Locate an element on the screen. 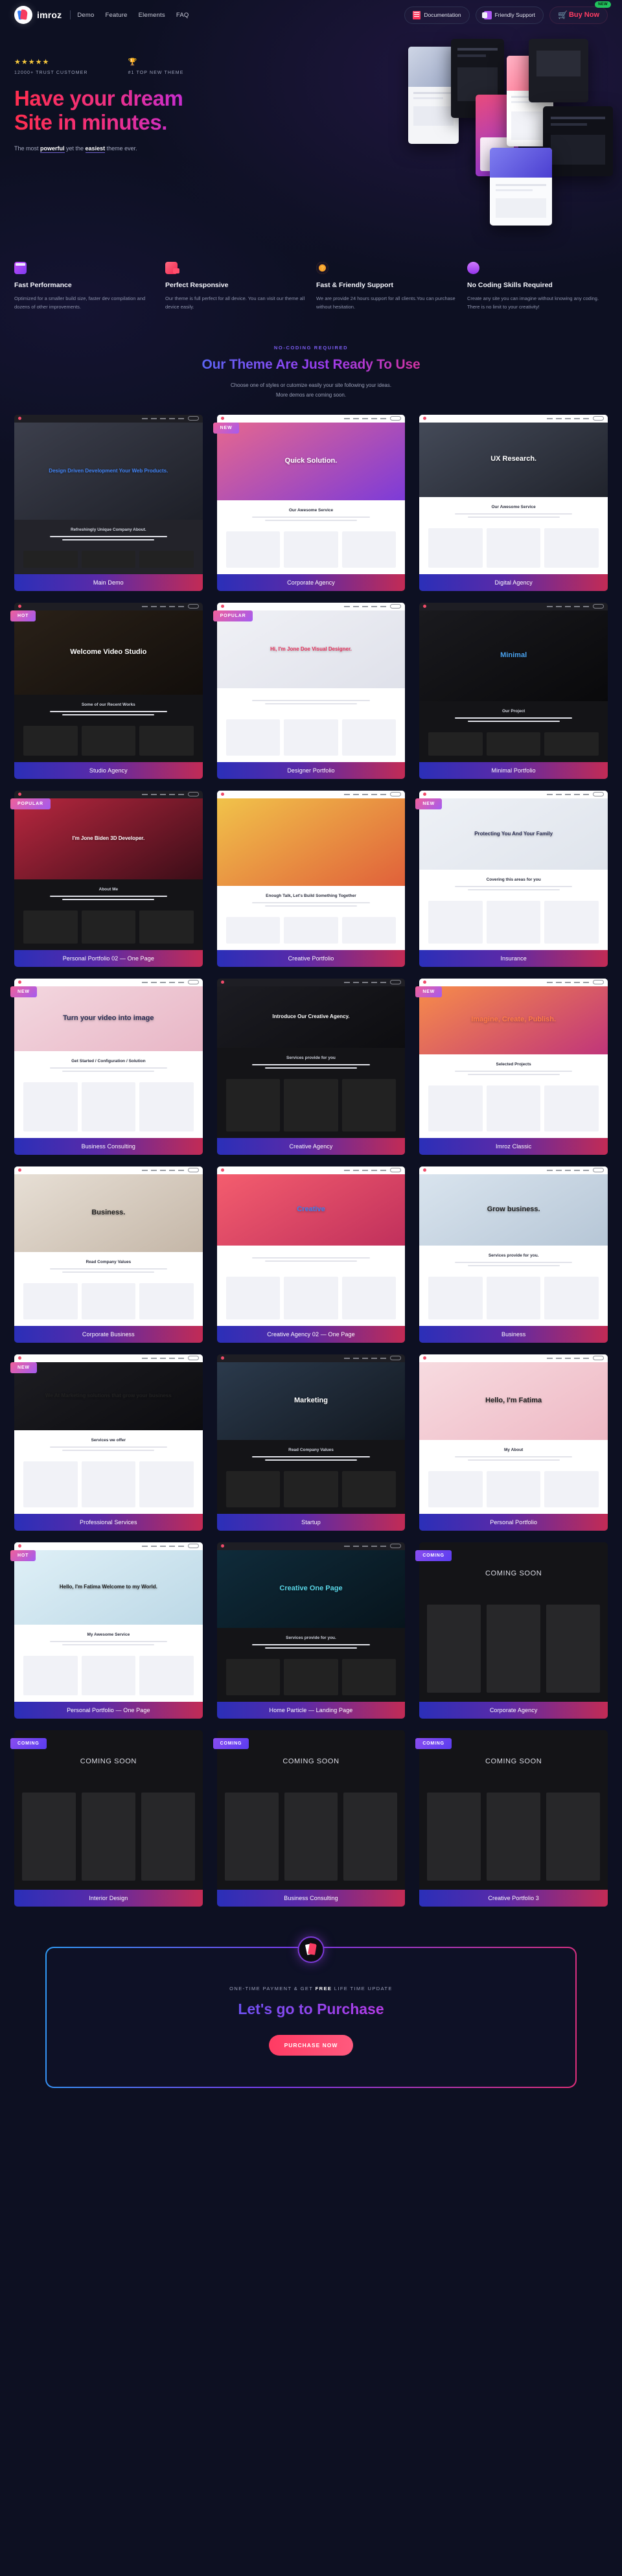  demo-card: Marketing Read Company Values Startup is located at coordinates (311, 1443).